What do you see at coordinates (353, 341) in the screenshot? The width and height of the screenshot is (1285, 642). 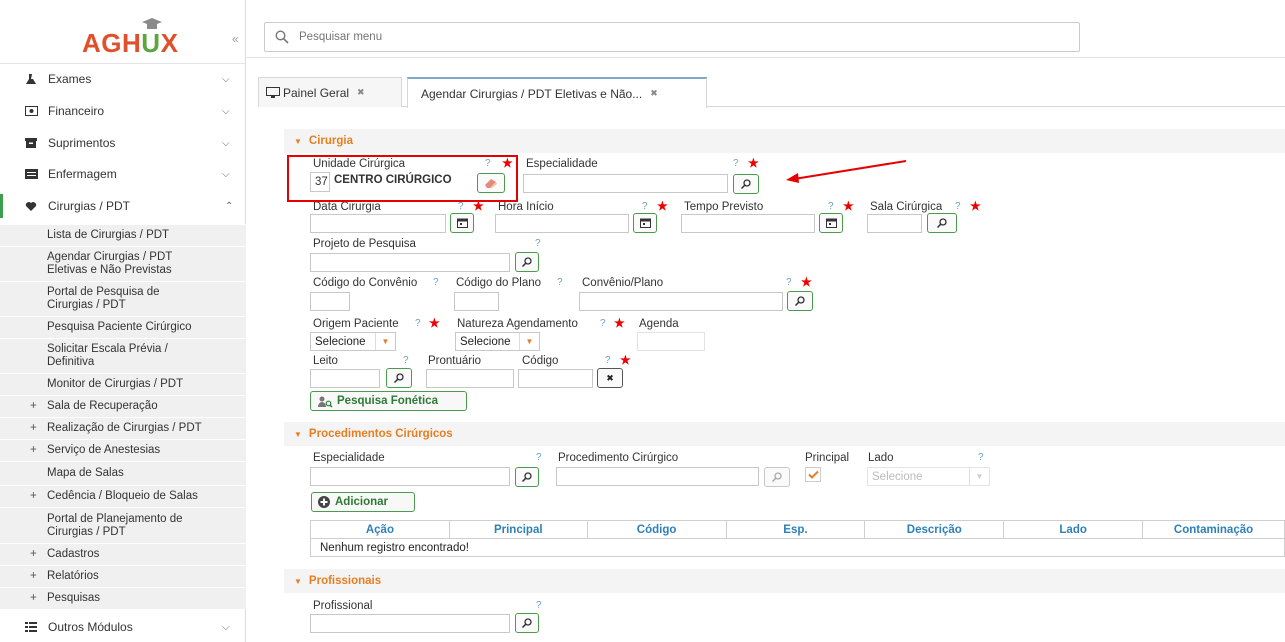 I see `origem-paciente-select: Selecione ▼` at bounding box center [353, 341].